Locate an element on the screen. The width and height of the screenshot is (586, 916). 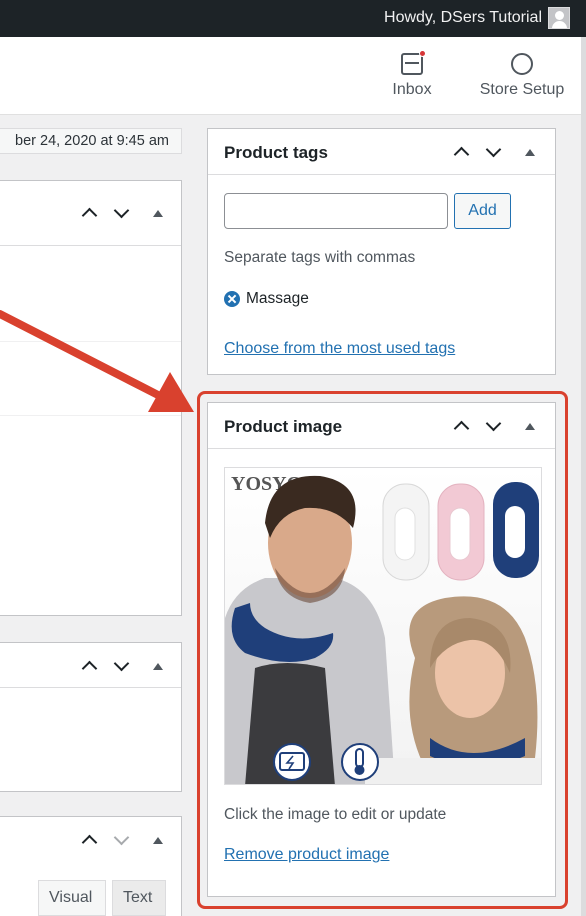
product-image-header: Product image is located at coordinates (381, 426).